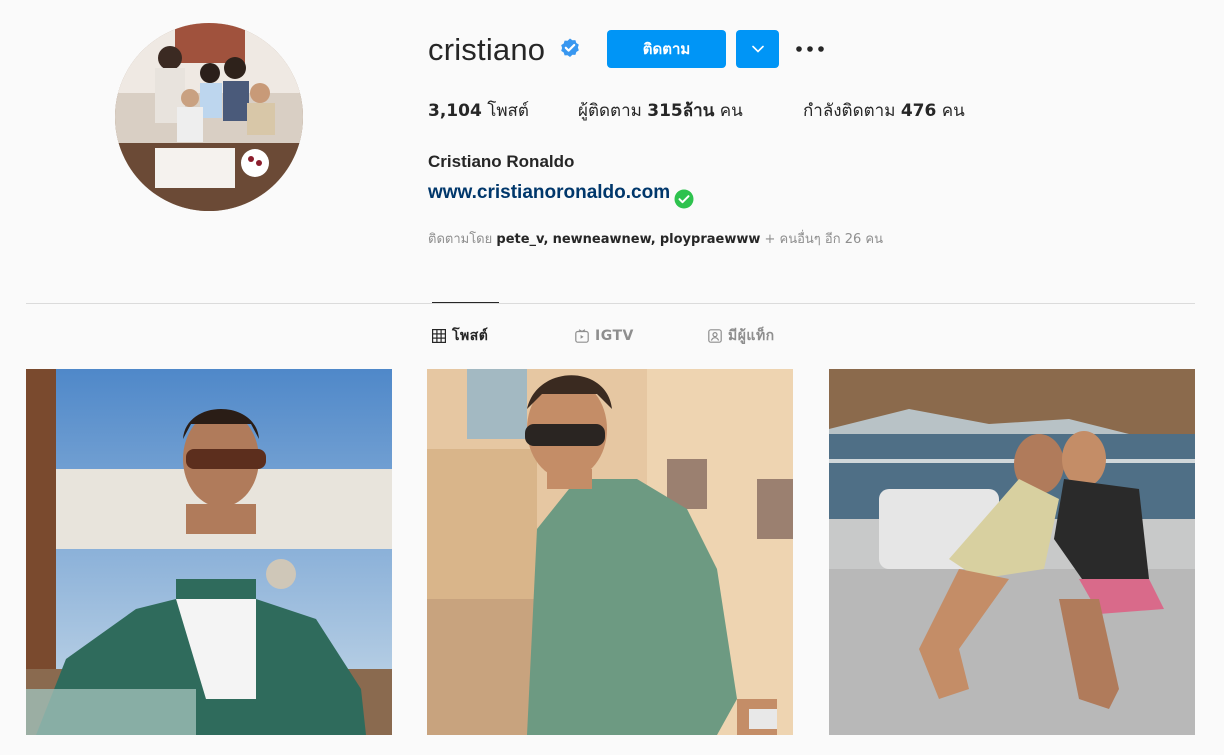  I want to click on more-options-button, so click(810, 49).